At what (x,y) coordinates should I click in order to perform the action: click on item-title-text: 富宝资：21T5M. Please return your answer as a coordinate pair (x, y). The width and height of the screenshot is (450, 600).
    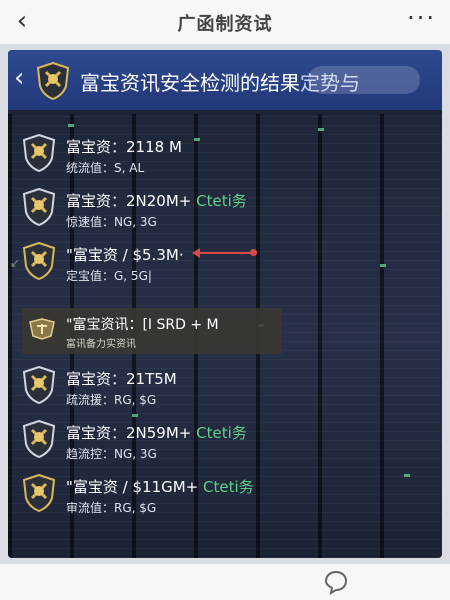
    Looking at the image, I should click on (121, 379).